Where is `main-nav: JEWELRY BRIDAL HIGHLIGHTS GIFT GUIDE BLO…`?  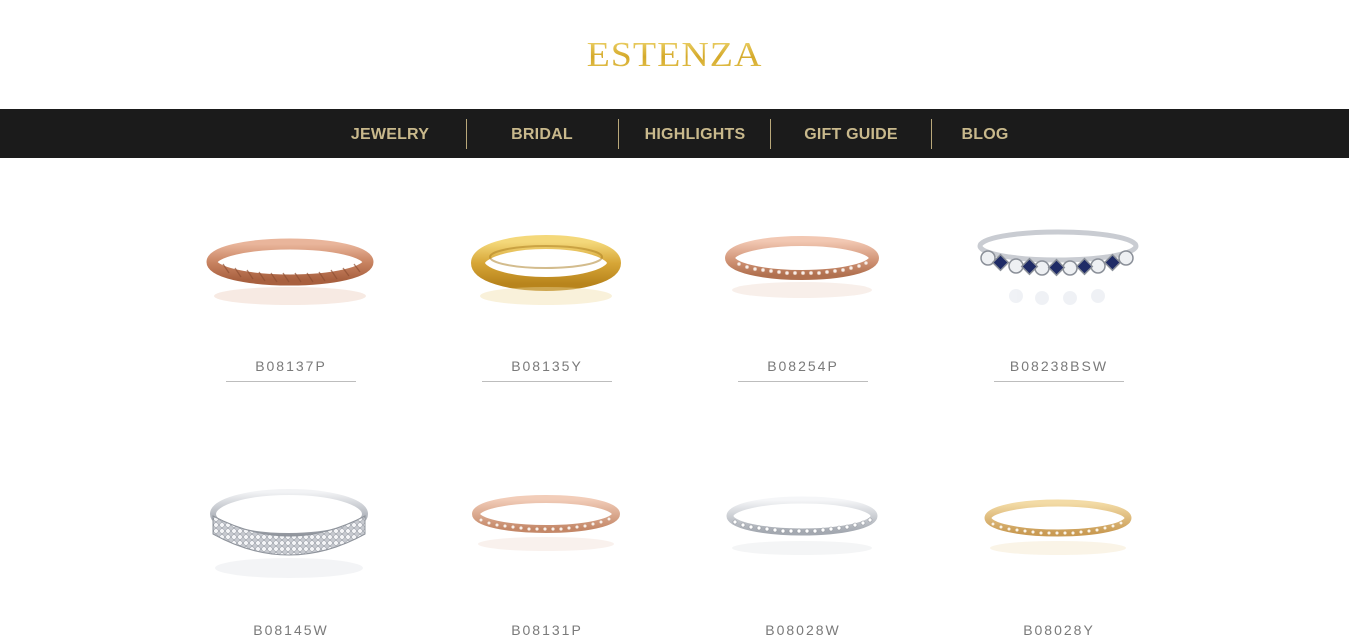 main-nav: JEWELRY BRIDAL HIGHLIGHTS GIFT GUIDE BLO… is located at coordinates (674, 133).